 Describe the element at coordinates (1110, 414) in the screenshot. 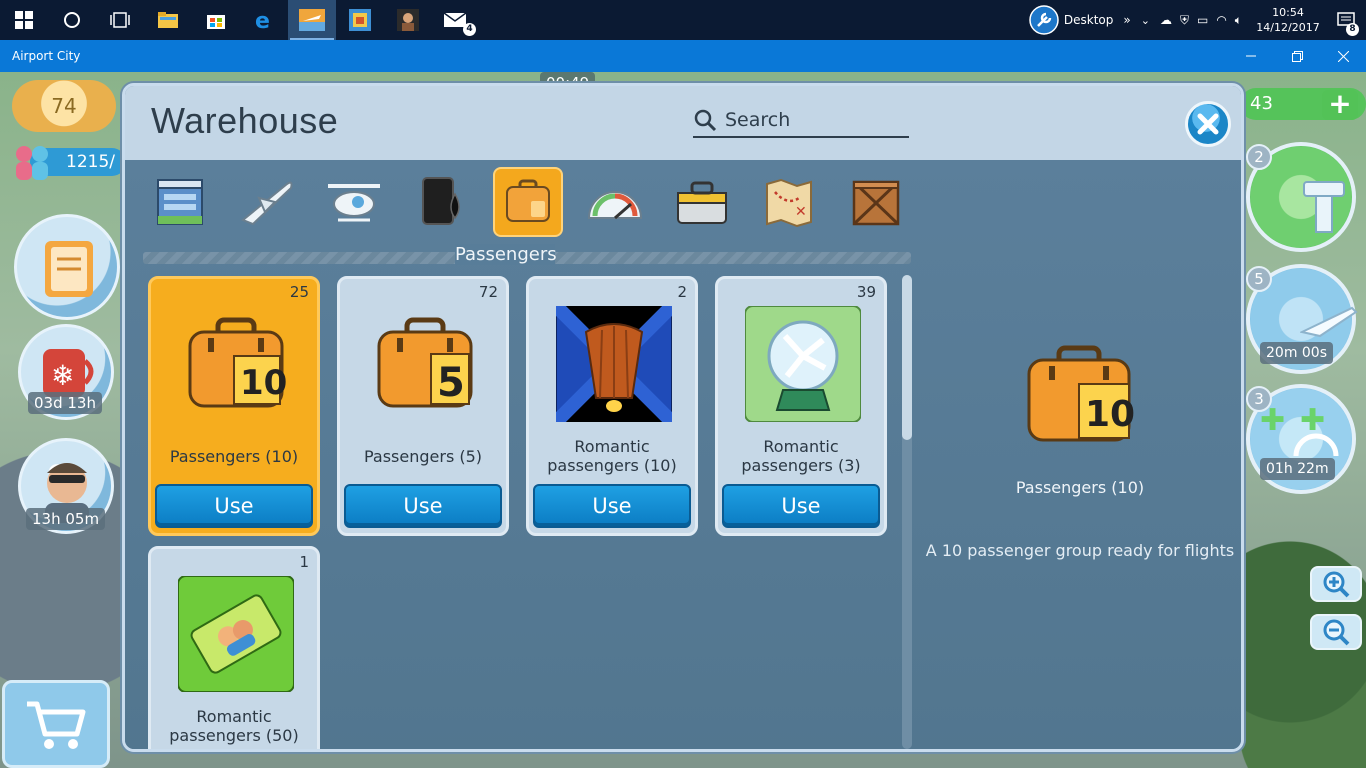

I see `svg-text: 10` at that location.